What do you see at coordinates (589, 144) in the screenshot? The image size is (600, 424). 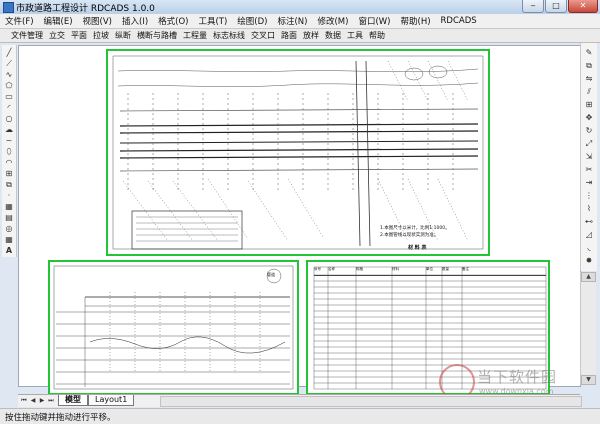 I see `scale-icon: ⤢` at bounding box center [589, 144].